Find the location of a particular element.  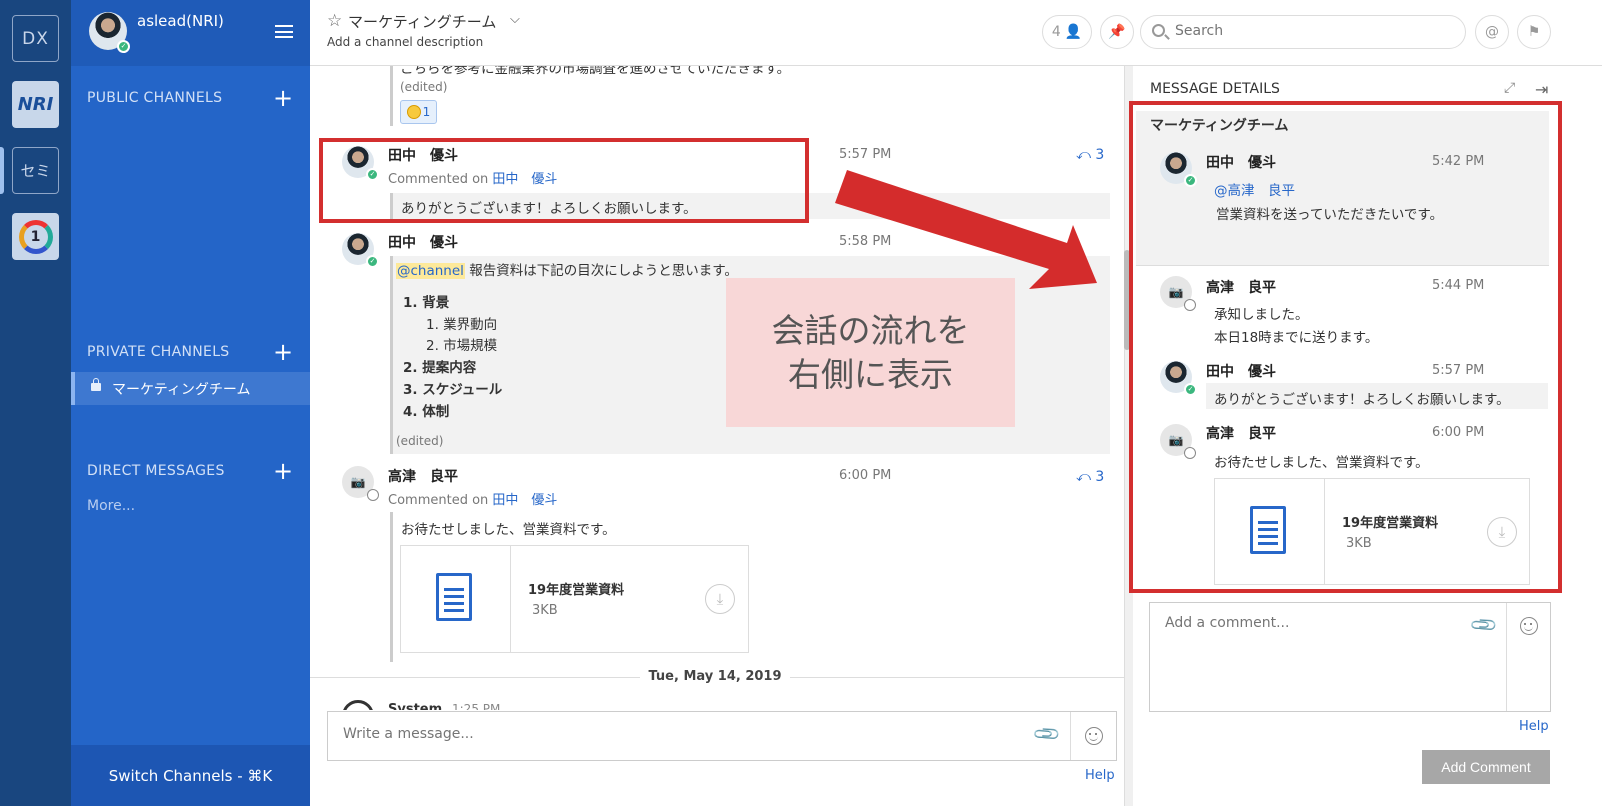

team-one: 1 is located at coordinates (35, 236).